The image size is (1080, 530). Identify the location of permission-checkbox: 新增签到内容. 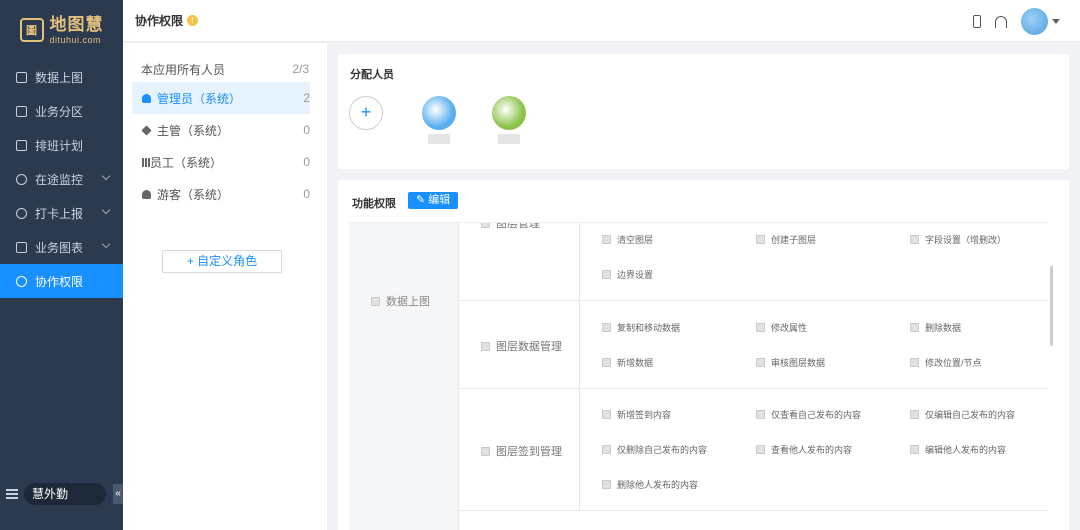
(636, 414).